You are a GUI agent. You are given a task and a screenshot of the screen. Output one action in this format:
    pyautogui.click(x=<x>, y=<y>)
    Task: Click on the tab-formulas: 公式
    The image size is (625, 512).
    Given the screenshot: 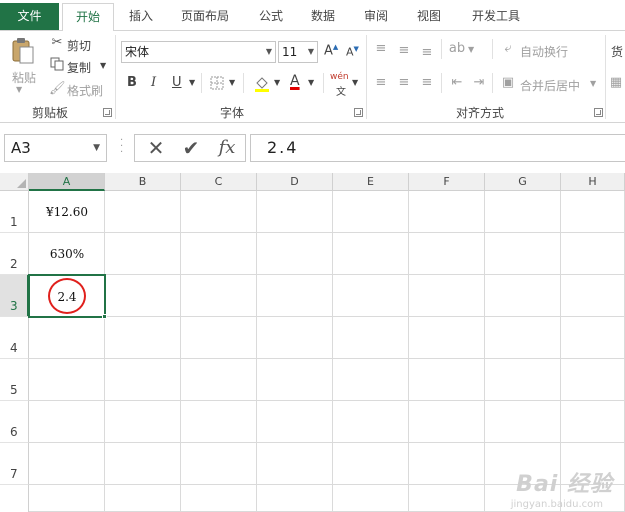 What is the action you would take?
    pyautogui.click(x=271, y=16)
    